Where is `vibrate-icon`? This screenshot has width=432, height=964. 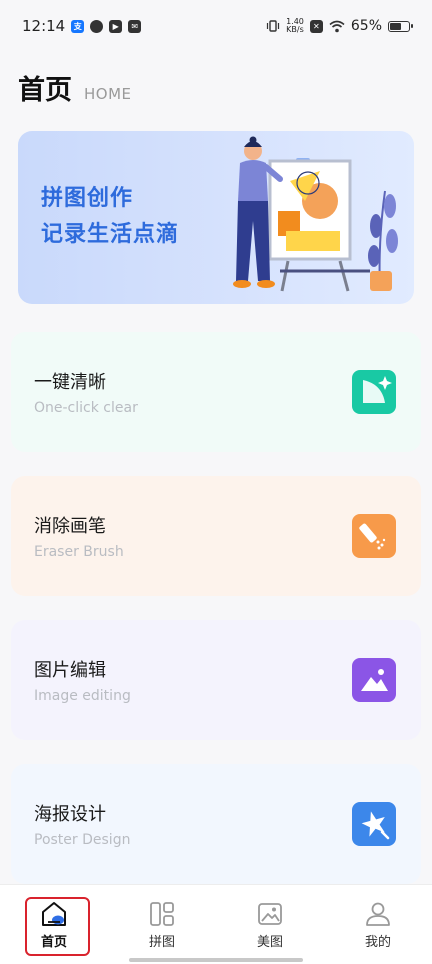
vibrate-icon is located at coordinates (273, 26).